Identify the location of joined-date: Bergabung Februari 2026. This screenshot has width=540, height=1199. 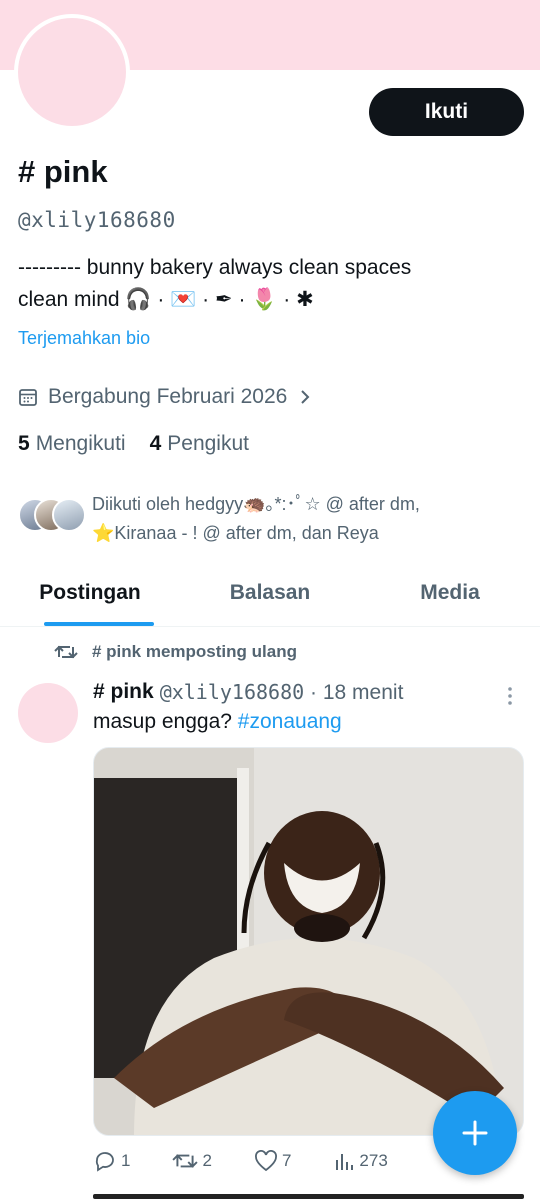
(164, 397).